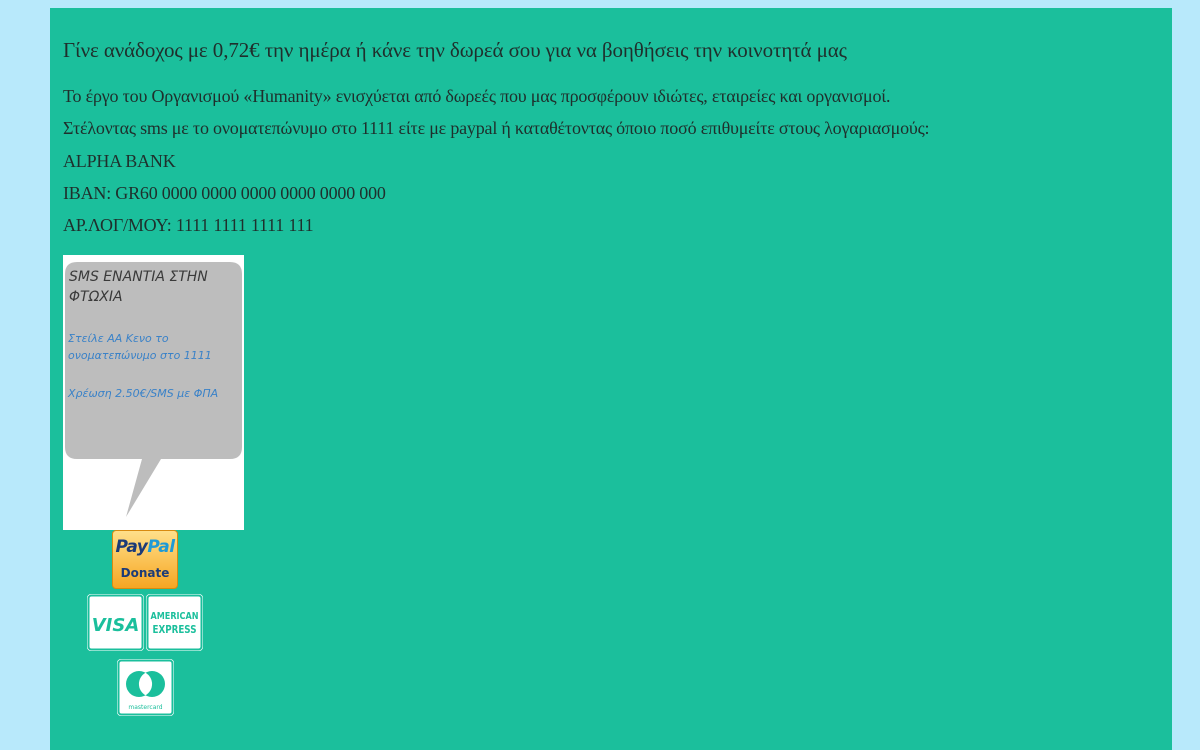 The width and height of the screenshot is (1200, 750). What do you see at coordinates (175, 616) in the screenshot?
I see `amex-label-line1: AMERICAN` at bounding box center [175, 616].